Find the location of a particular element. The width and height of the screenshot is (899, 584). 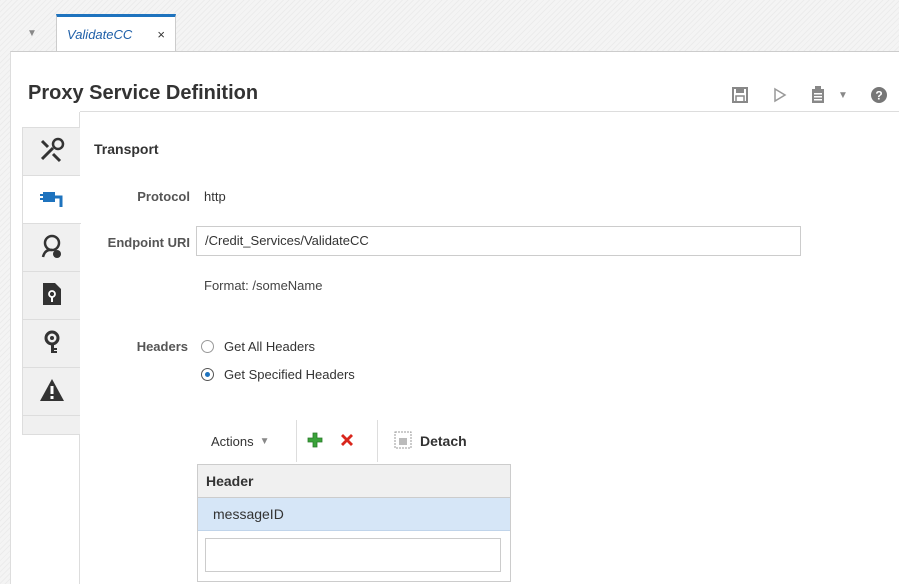

page-title: Proxy Service Definition is located at coordinates (143, 93).